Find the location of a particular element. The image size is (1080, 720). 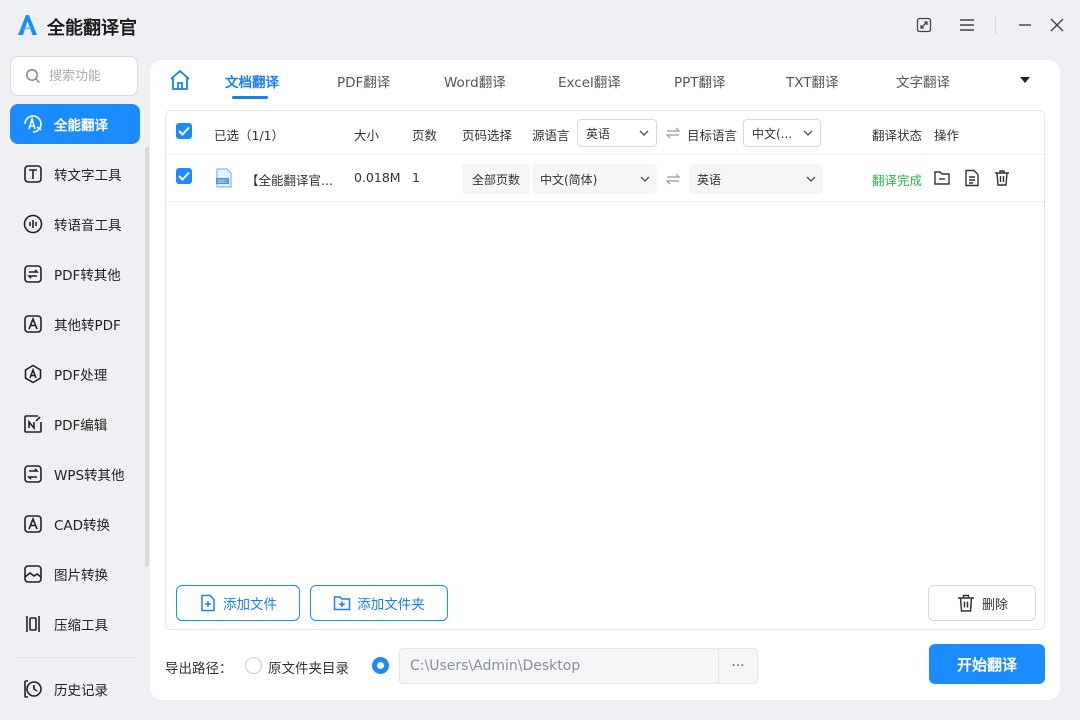

radio-original-folder is located at coordinates (253, 665).